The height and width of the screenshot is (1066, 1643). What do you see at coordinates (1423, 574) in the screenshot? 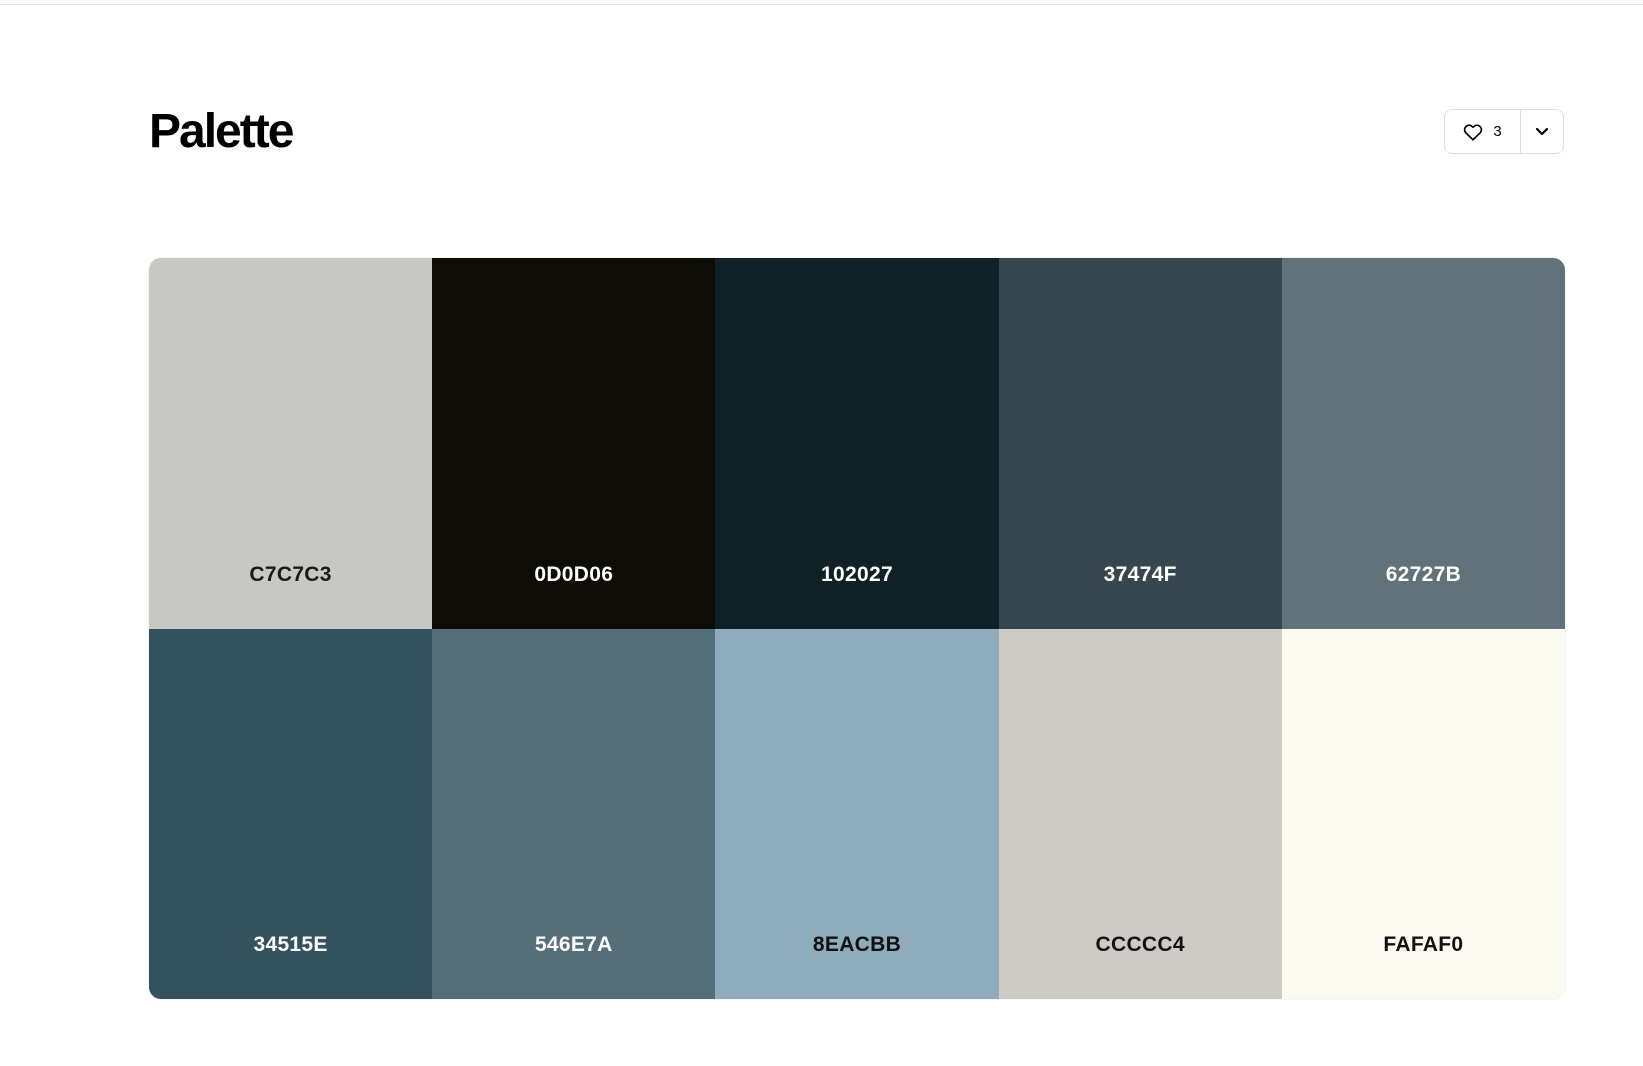
I see `swatch-hex-code: 62727B` at bounding box center [1423, 574].